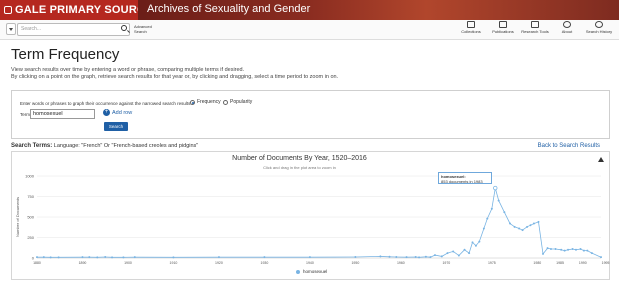 The width and height of the screenshot is (619, 286). I want to click on x-tick-label: 1970, so click(446, 263).